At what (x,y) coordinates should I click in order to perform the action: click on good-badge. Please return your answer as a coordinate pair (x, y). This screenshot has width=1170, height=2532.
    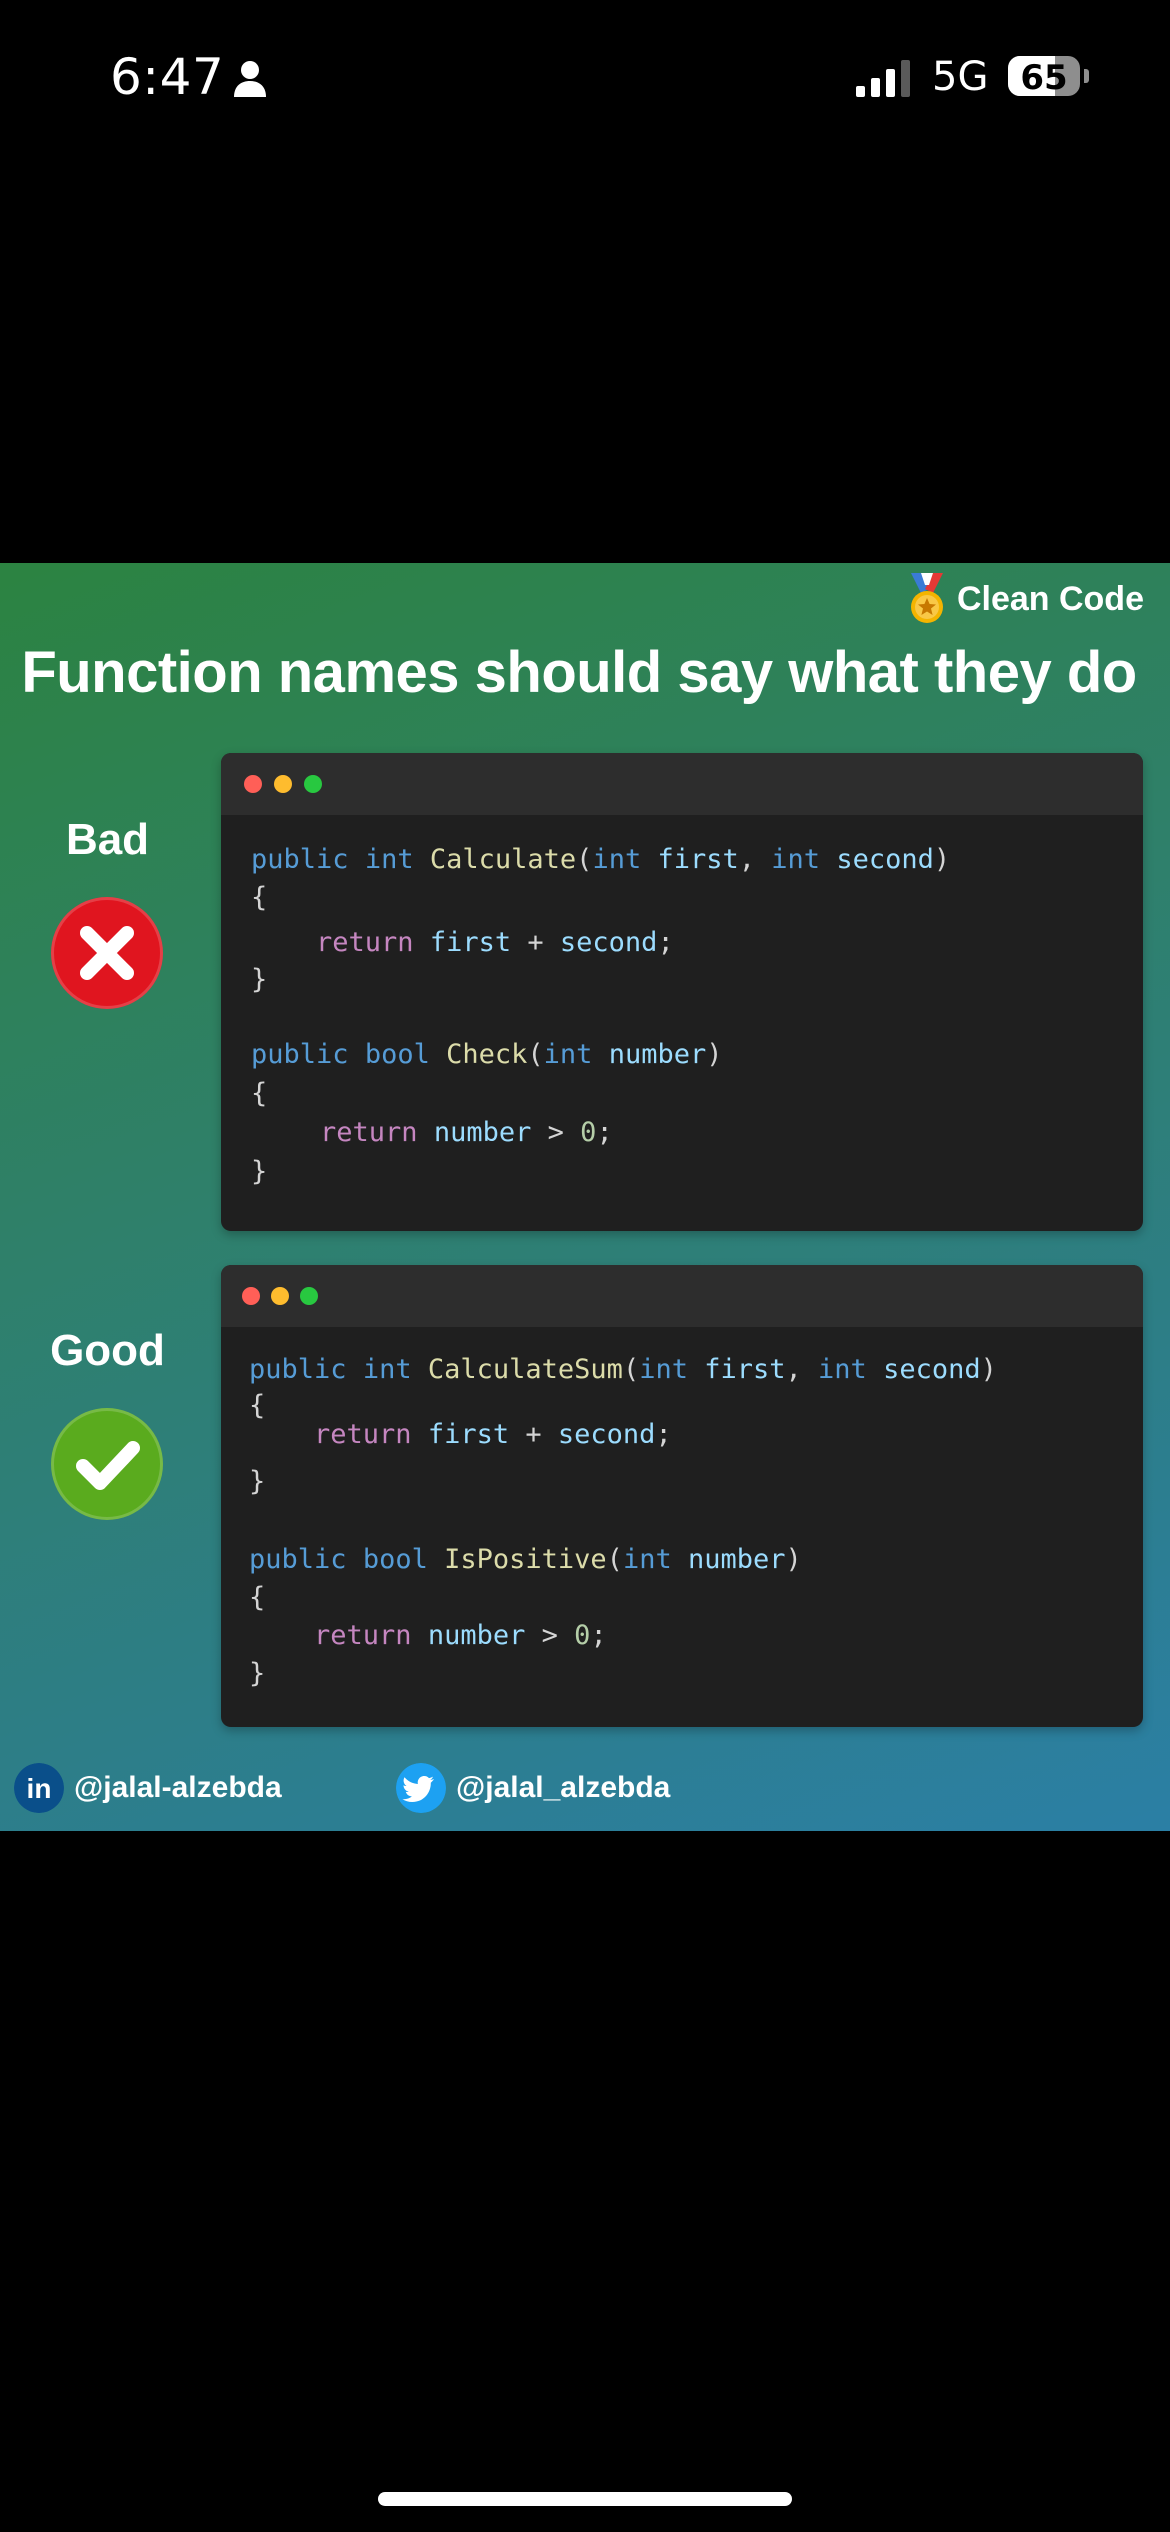
    Looking at the image, I should click on (107, 1464).